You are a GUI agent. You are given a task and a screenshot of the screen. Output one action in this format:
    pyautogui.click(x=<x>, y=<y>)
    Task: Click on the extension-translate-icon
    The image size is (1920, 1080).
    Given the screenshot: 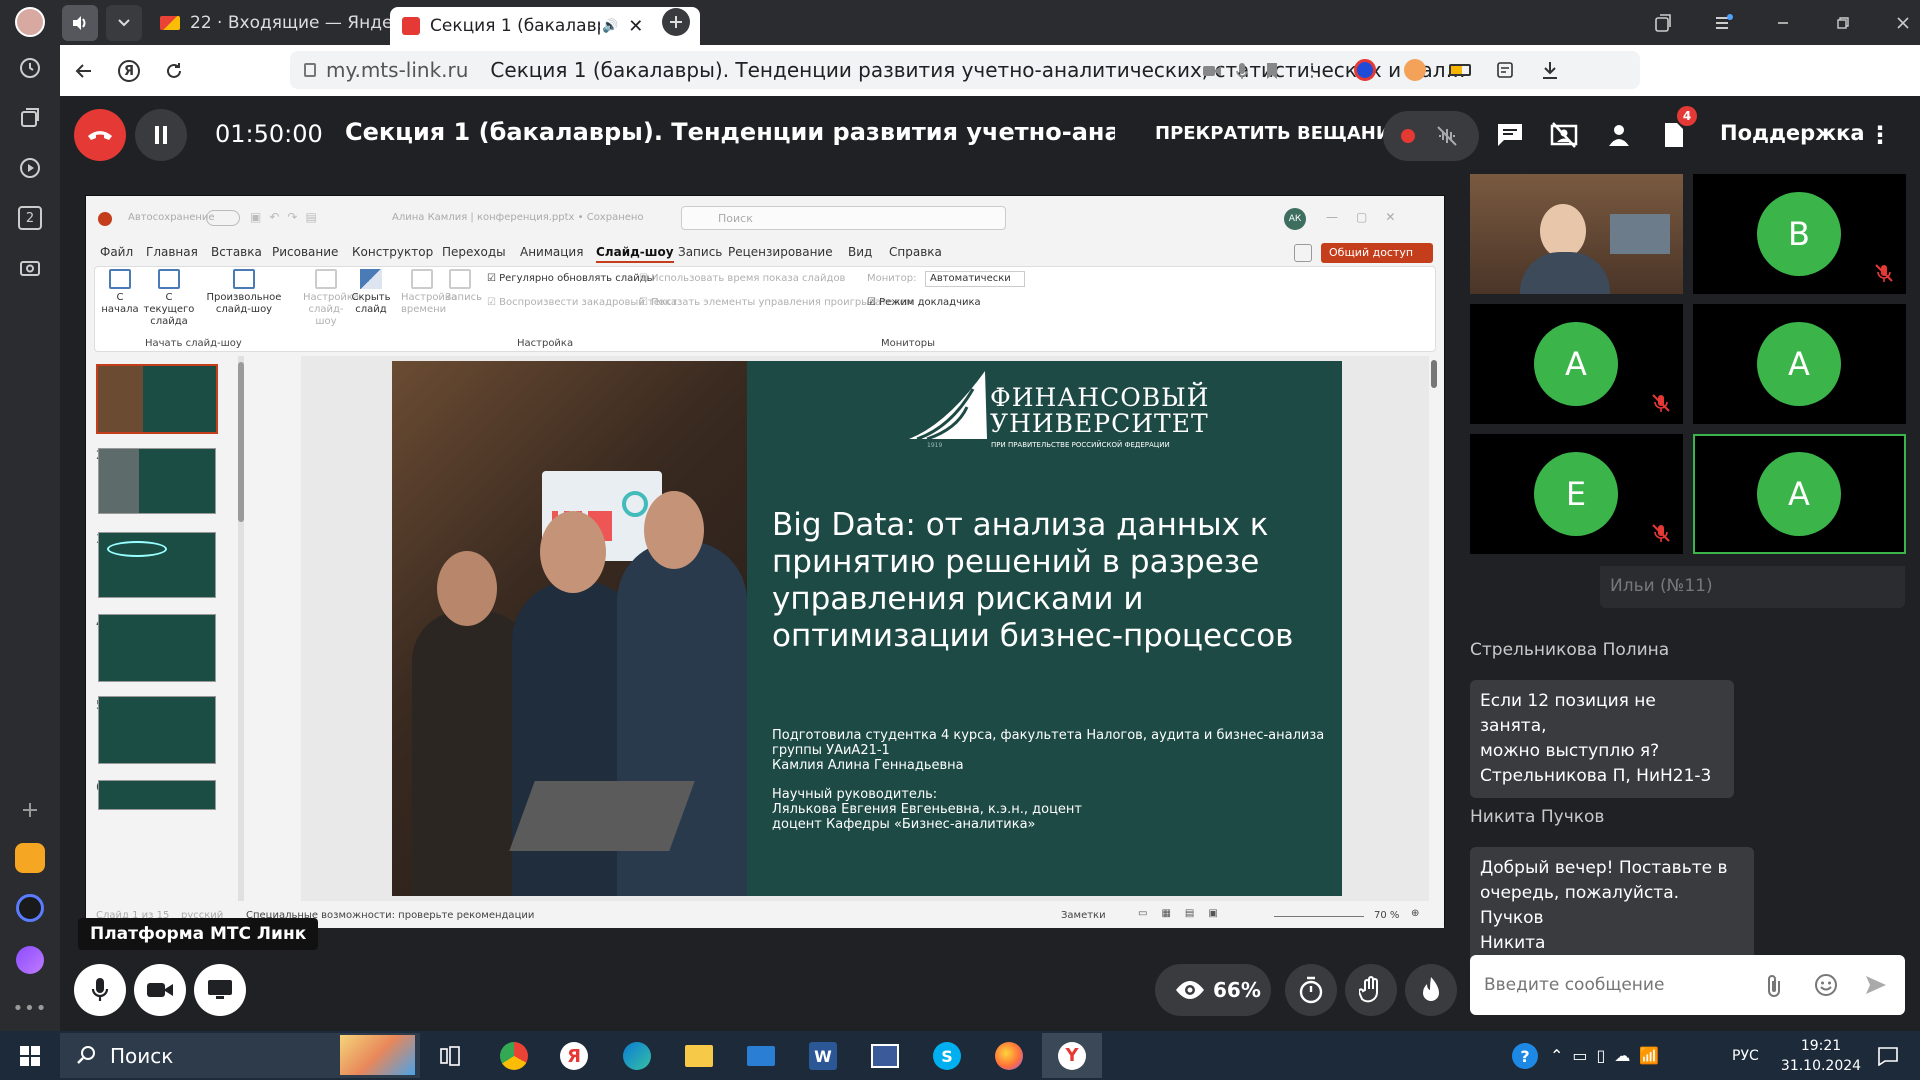 What is the action you would take?
    pyautogui.click(x=1415, y=70)
    